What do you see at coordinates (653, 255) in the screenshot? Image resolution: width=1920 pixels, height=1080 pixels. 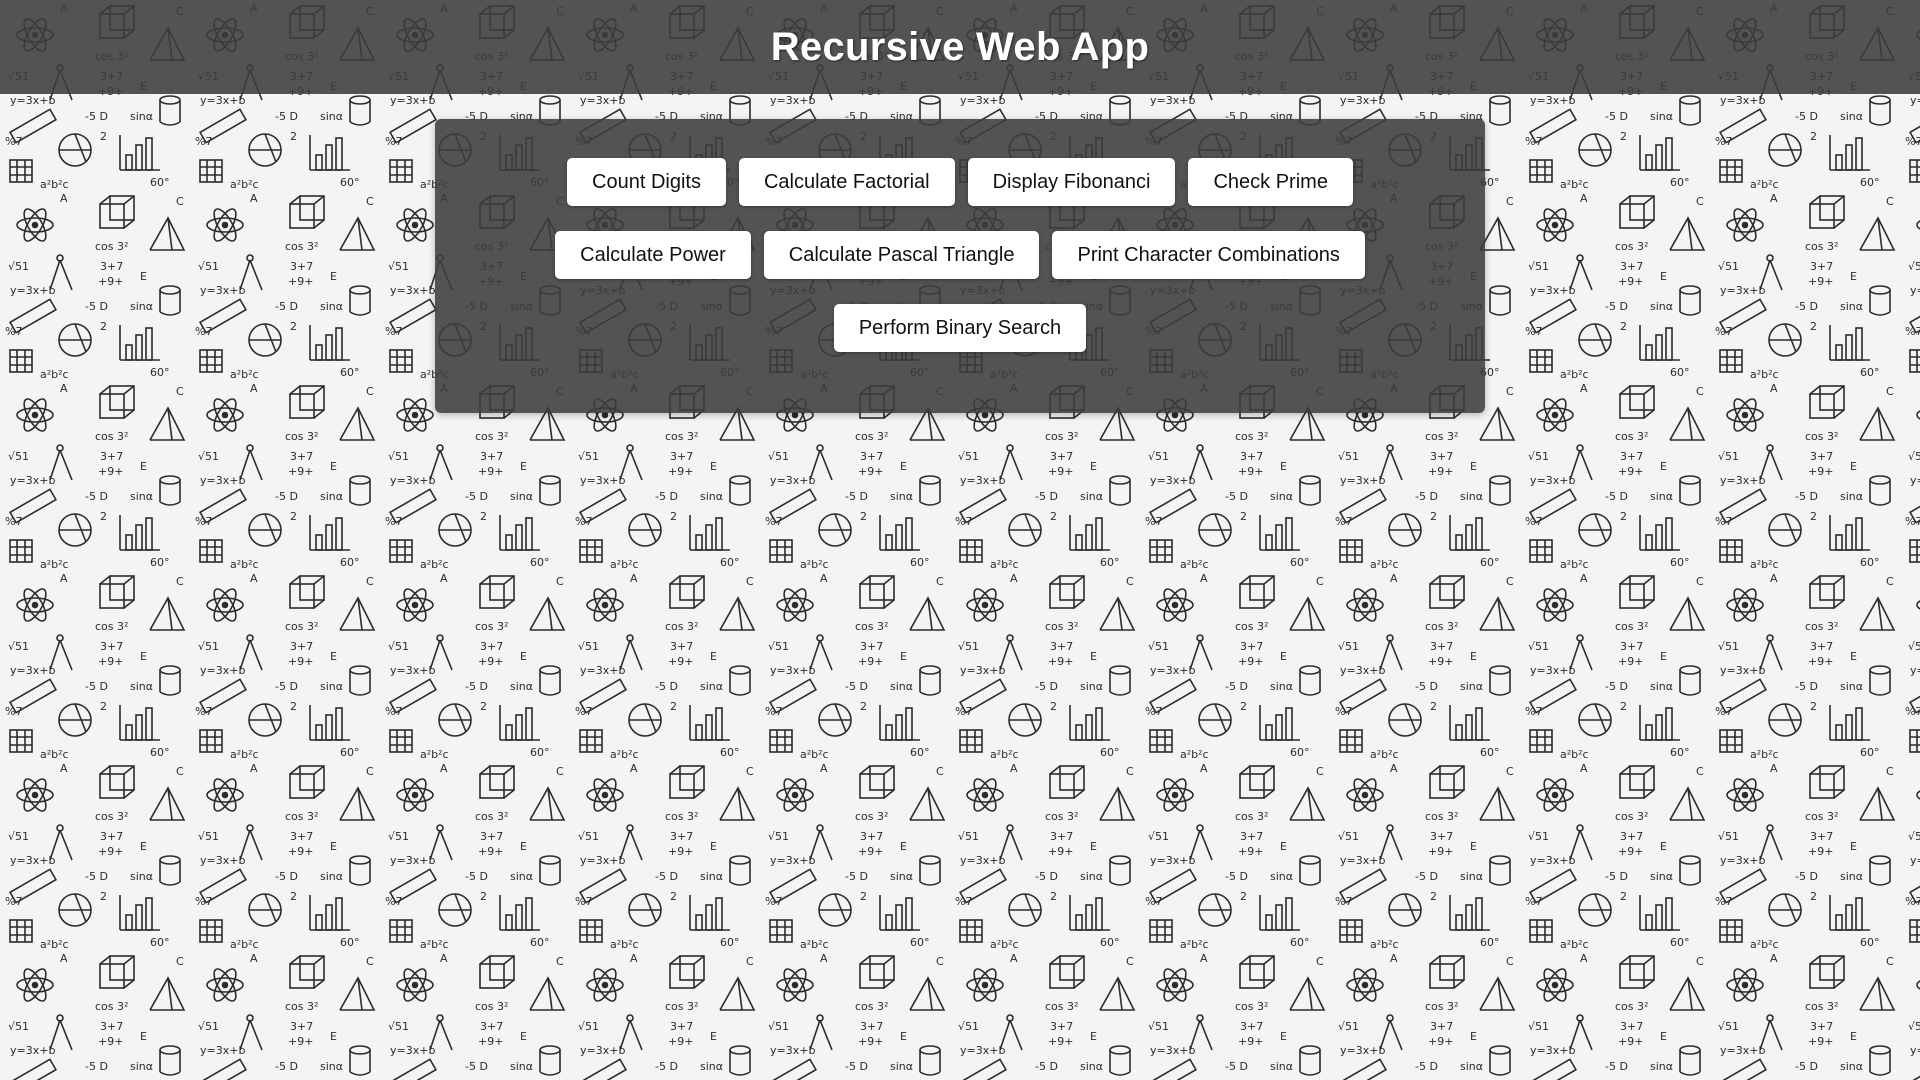 I see `calculate-power-button: Calculate Power` at bounding box center [653, 255].